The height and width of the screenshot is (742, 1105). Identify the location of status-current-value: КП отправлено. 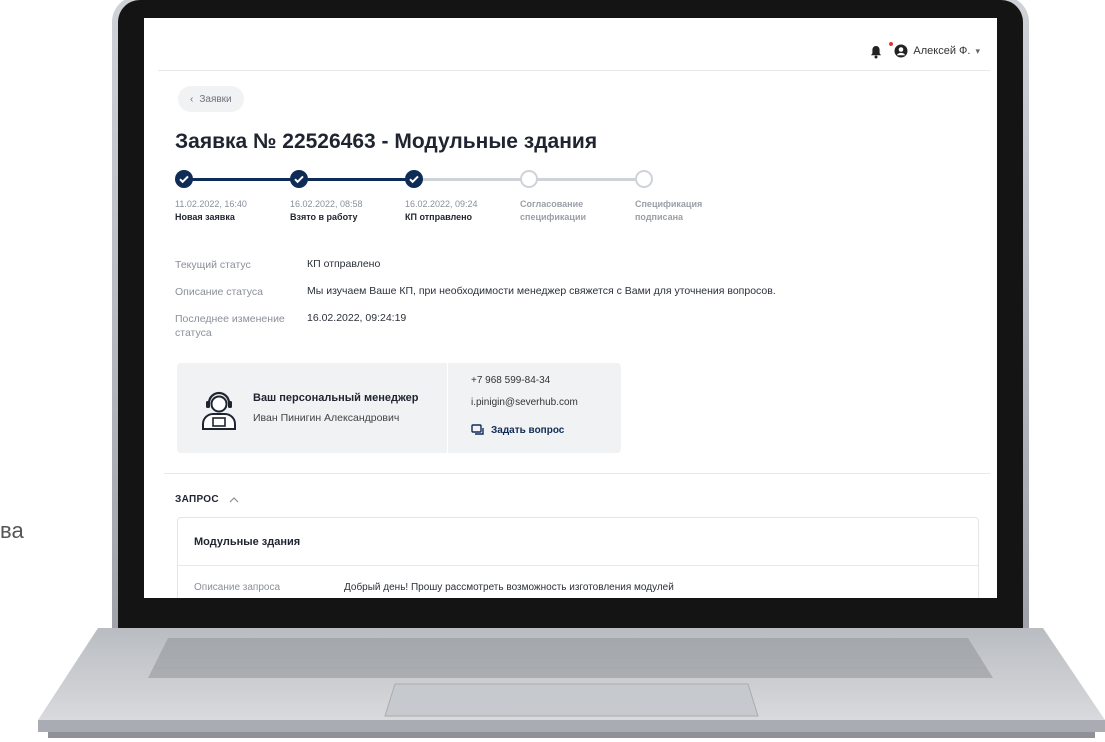
(344, 264).